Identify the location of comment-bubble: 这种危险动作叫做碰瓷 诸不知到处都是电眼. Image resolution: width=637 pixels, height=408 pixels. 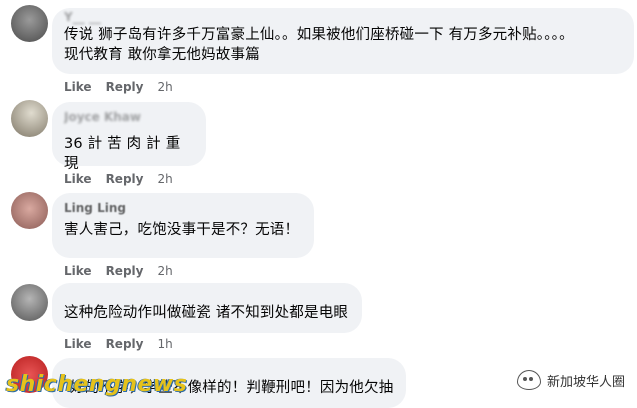
(207, 308).